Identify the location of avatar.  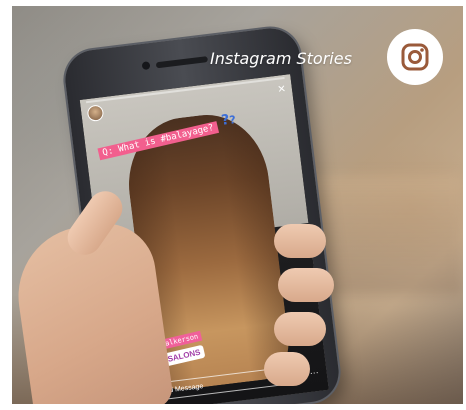
(95, 113).